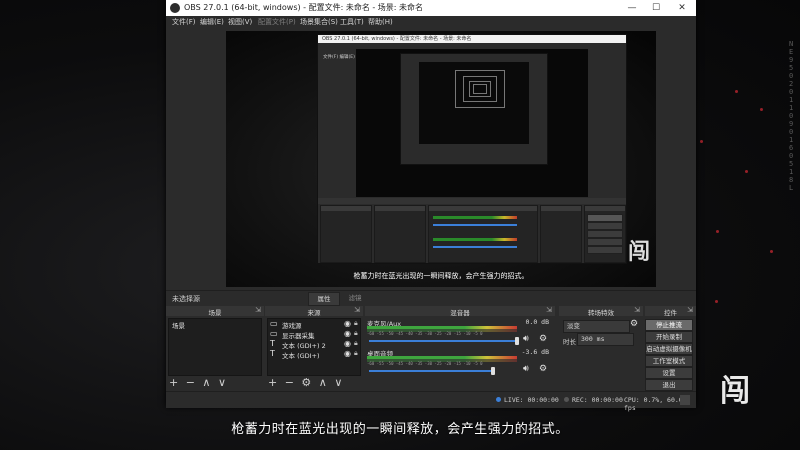 Image resolution: width=800 pixels, height=450 pixels. I want to click on transitions-dock-title: 转场特效, so click(601, 313).